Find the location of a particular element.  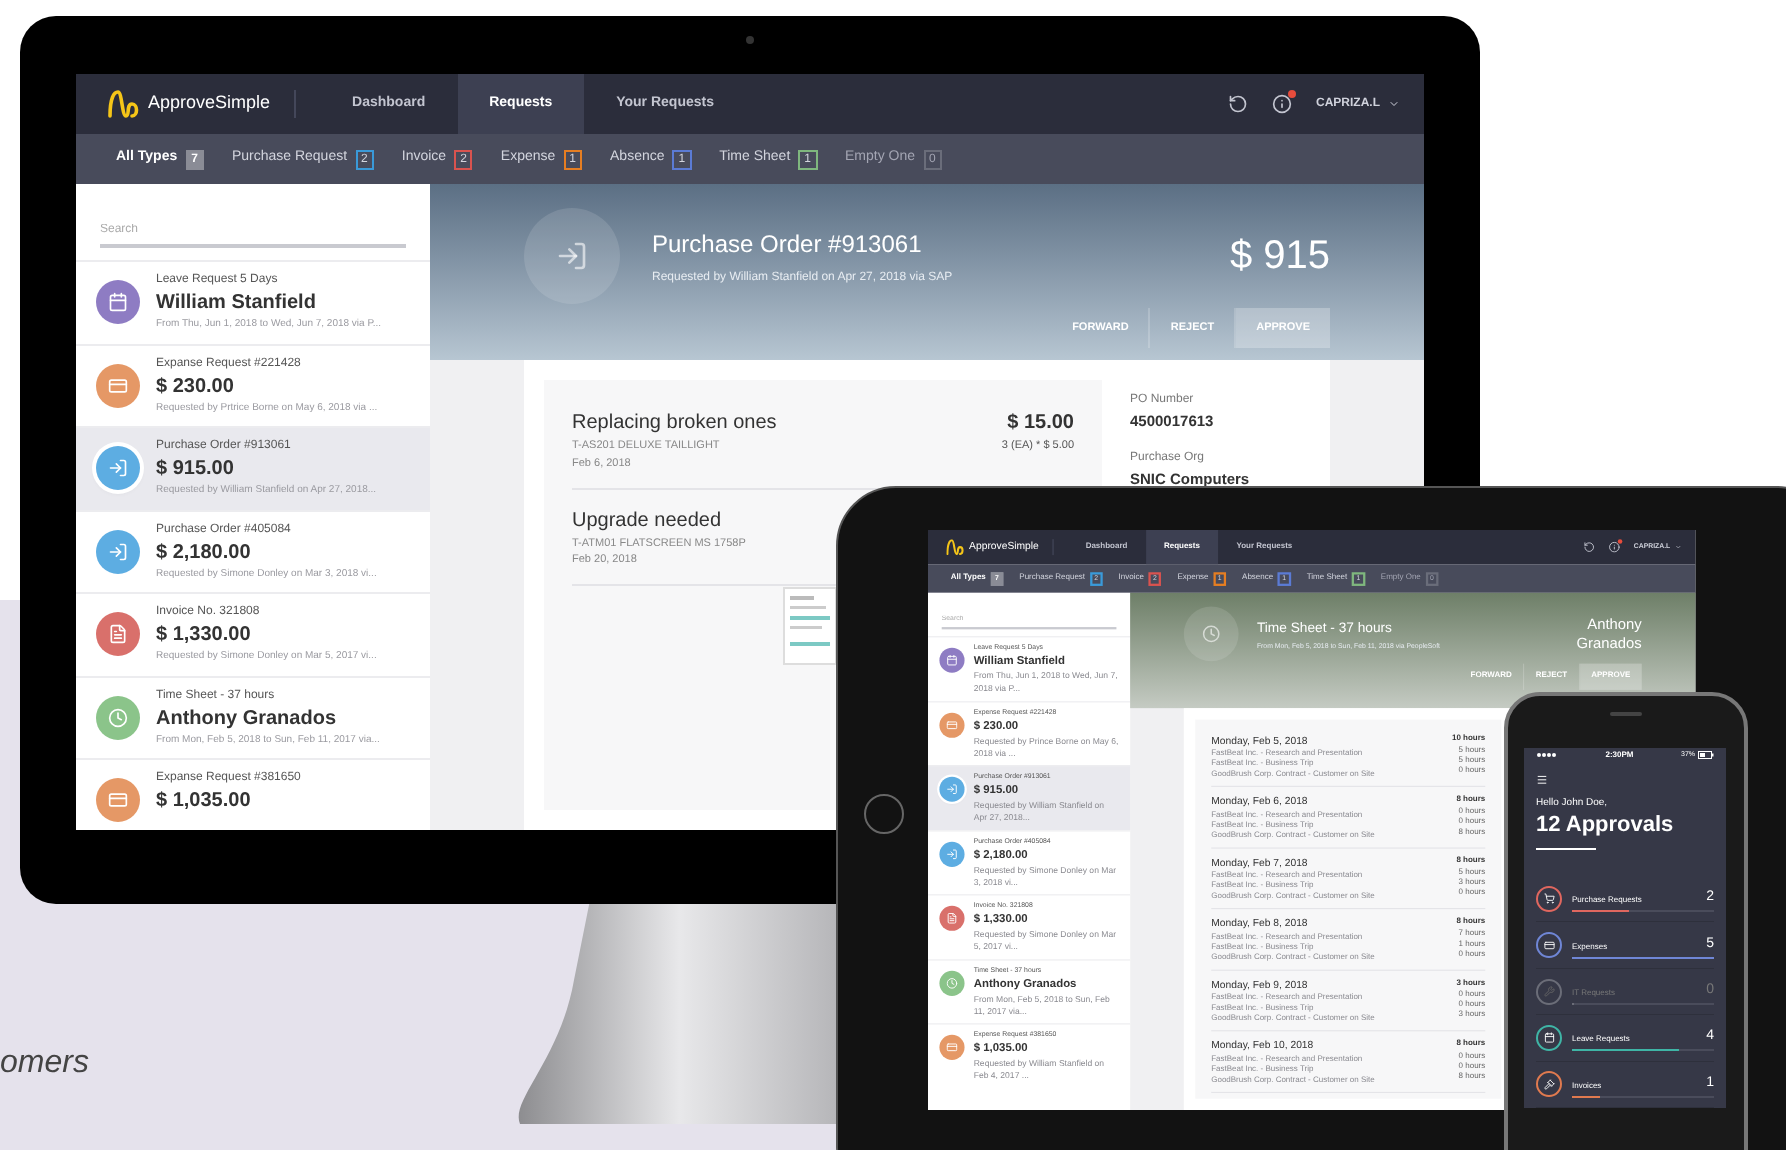

request-headline: William Stanfield is located at coordinates (237, 304).